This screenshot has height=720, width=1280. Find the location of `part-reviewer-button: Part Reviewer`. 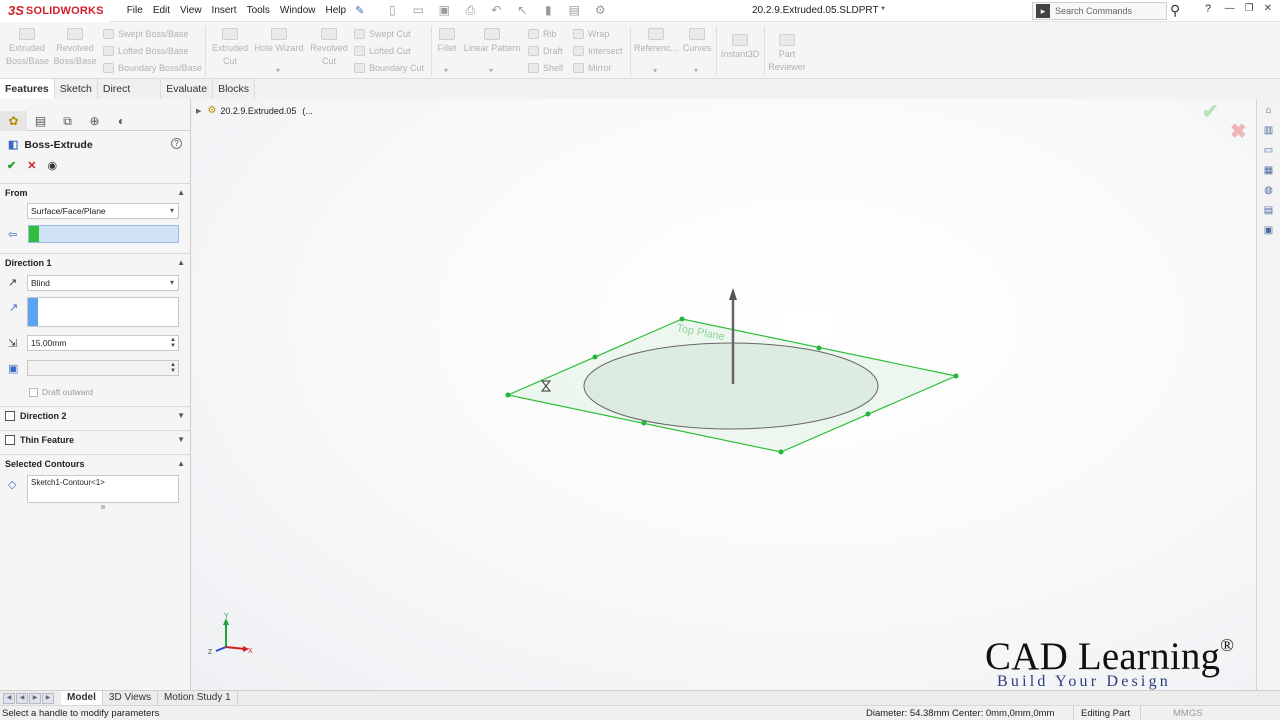

part-reviewer-button: Part Reviewer is located at coordinates (787, 54).